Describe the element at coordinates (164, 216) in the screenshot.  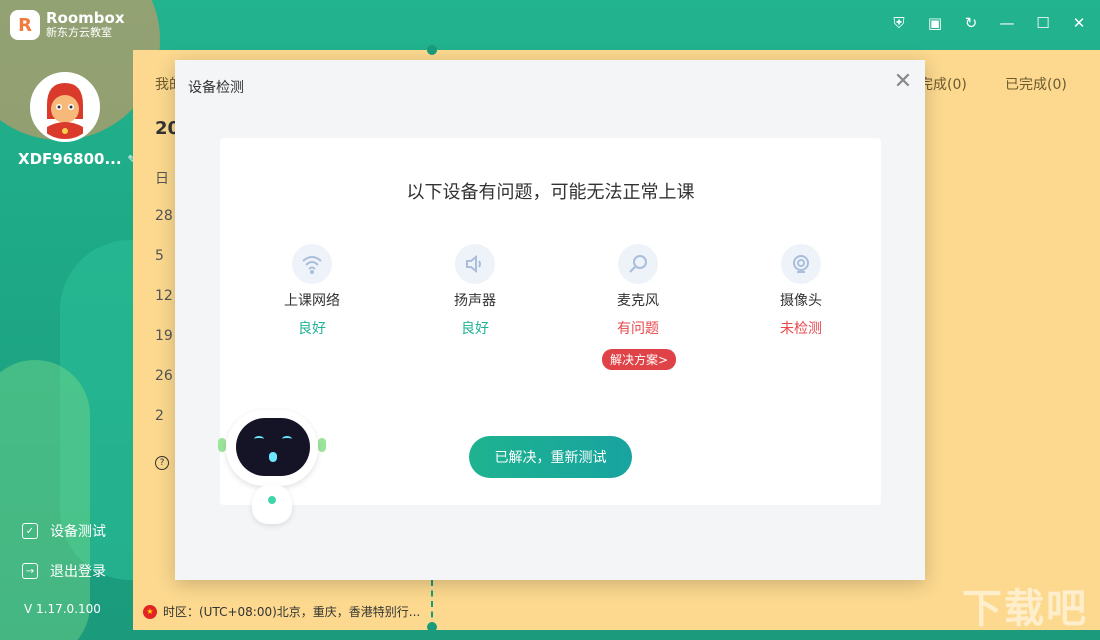
I see `calendar-date: 28` at that location.